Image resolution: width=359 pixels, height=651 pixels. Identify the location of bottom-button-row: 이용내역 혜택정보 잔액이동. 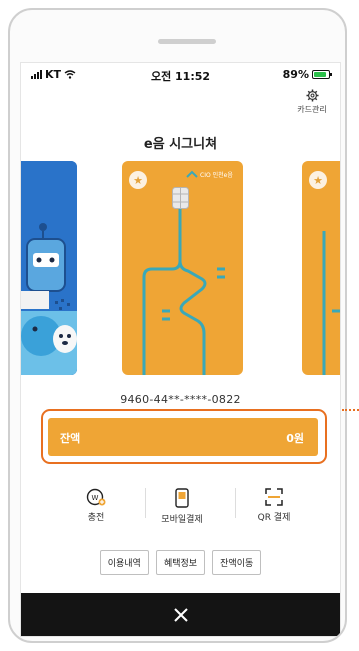
(180, 562).